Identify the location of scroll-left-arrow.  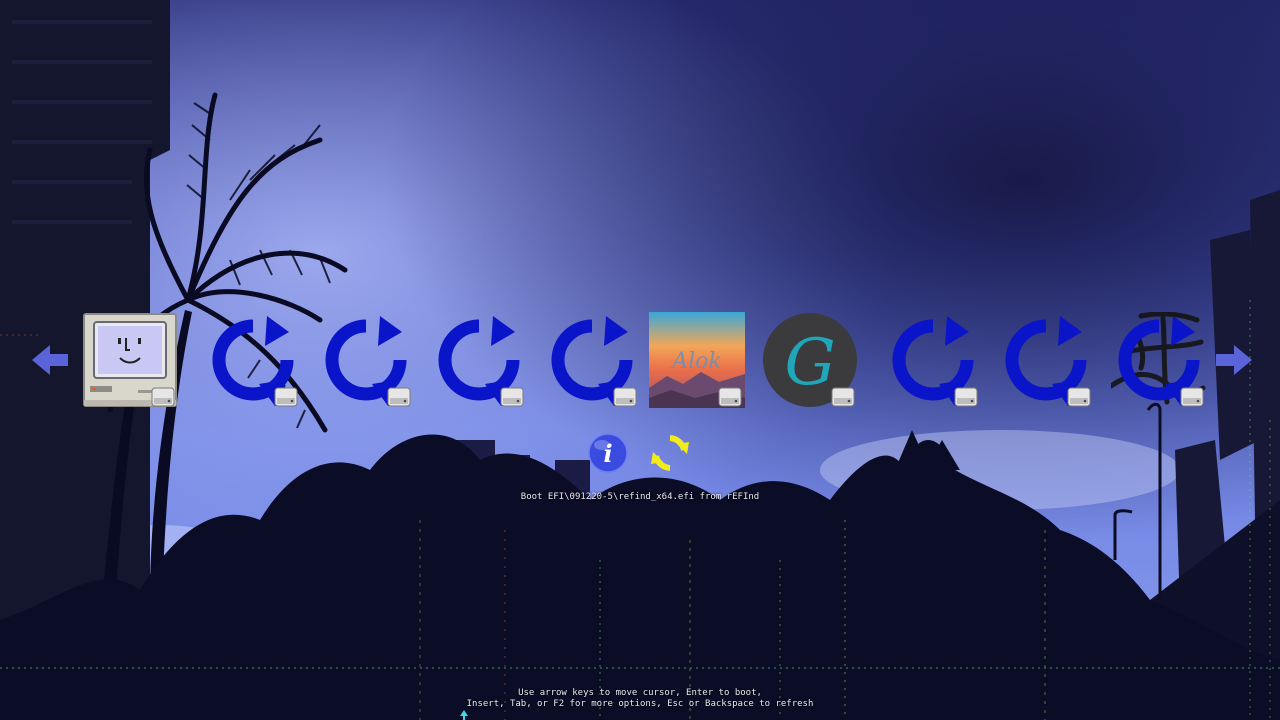
(50, 360).